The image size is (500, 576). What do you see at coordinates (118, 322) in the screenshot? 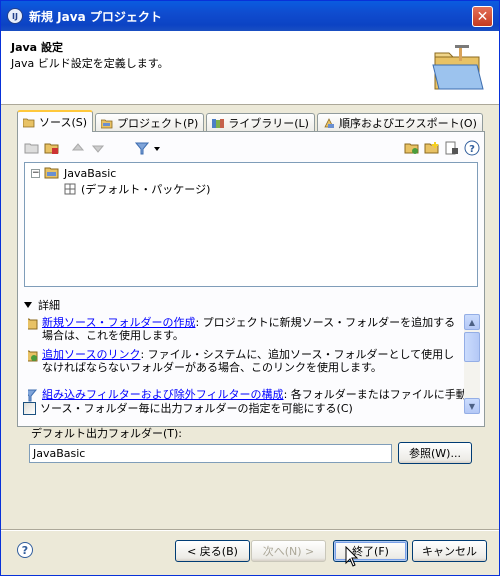
I see `create-source-folder-link: 新規ソース・フォルダーの作成` at bounding box center [118, 322].